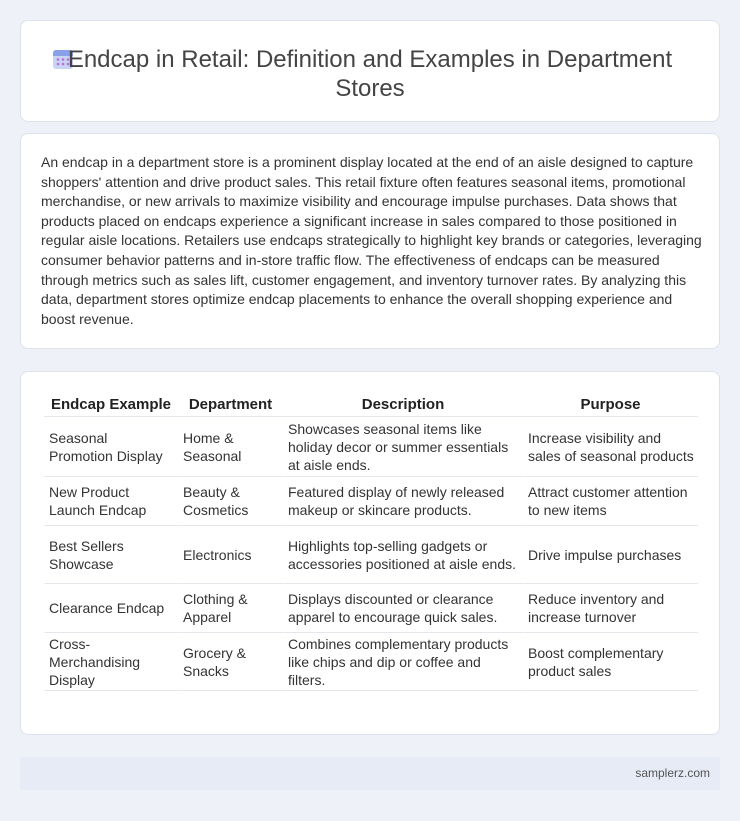  What do you see at coordinates (111, 662) in the screenshot?
I see `table-cell: Cross-Merchandising Display` at bounding box center [111, 662].